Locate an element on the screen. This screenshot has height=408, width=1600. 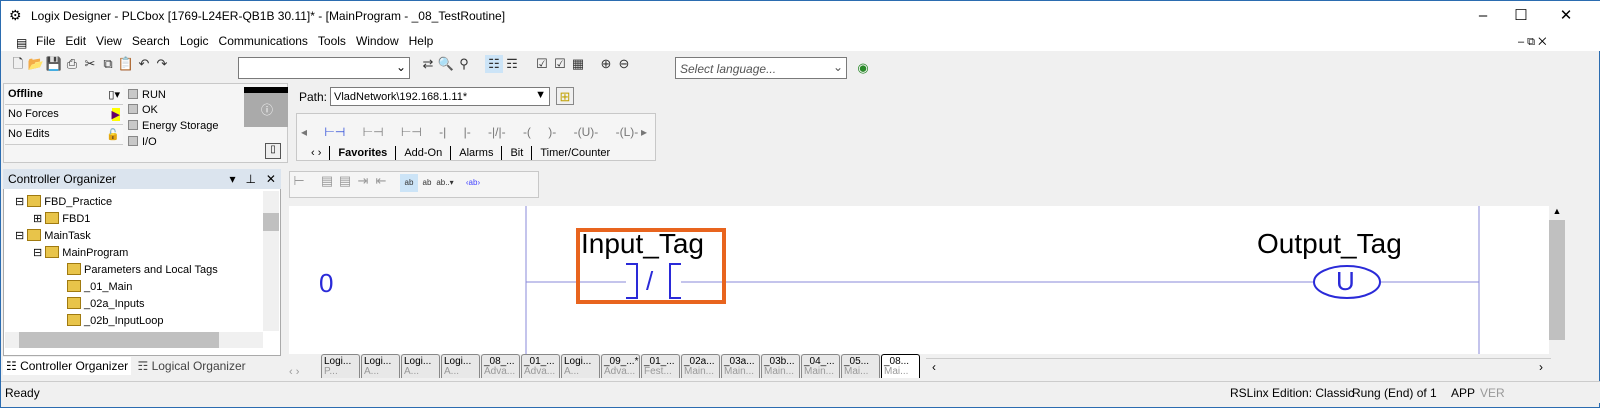
ladder-toolbar: ⊢ ▤ ▤ ⇥ ⇤ ab ab ab..▾ ‹ab› is located at coordinates (414, 184).